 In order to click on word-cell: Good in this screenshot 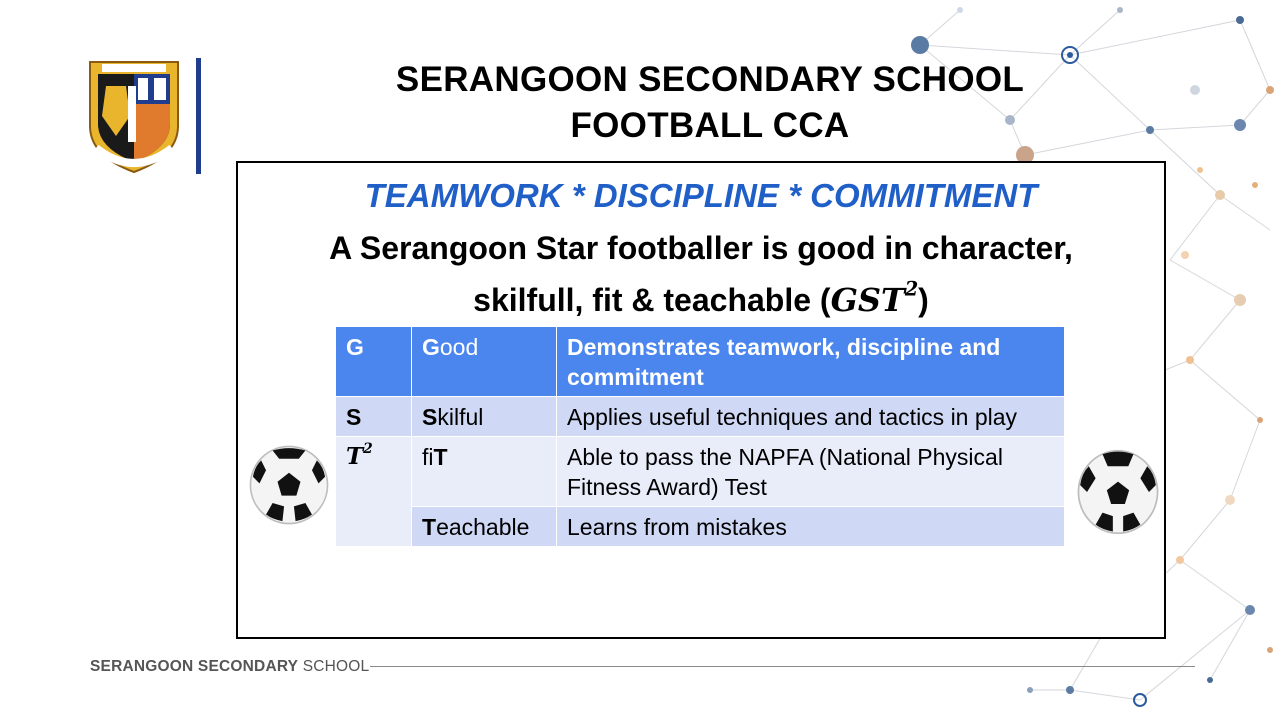, I will do `click(484, 361)`.